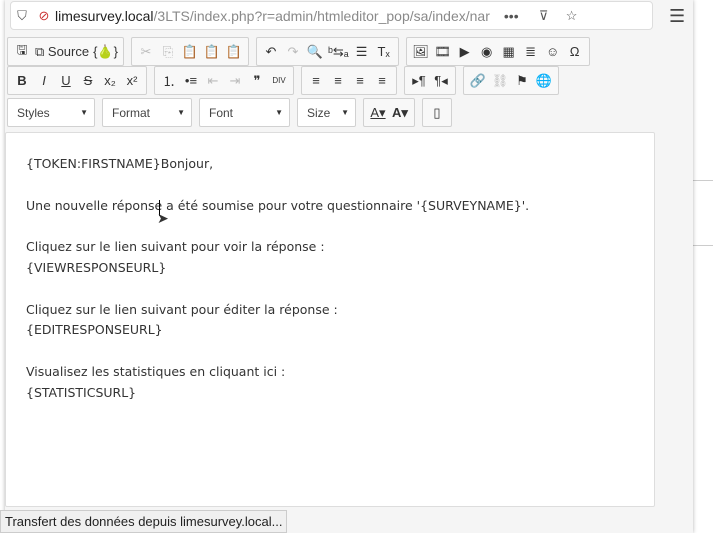 Image resolution: width=713 pixels, height=533 pixels. I want to click on save-button: 🖫, so click(22, 52).